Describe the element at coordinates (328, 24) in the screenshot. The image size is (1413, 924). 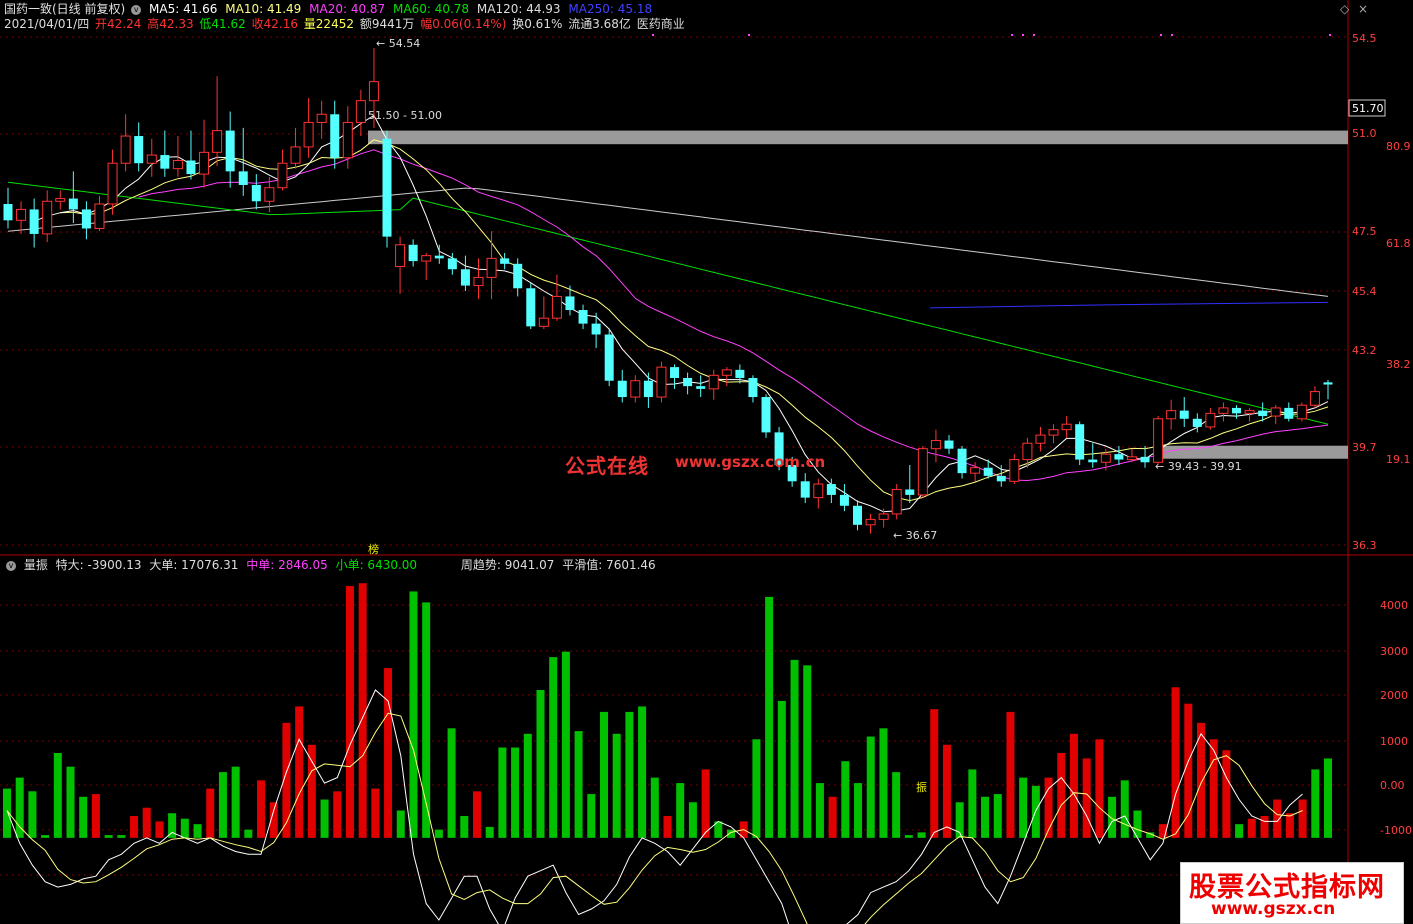
I see `volume-value: 量22452` at that location.